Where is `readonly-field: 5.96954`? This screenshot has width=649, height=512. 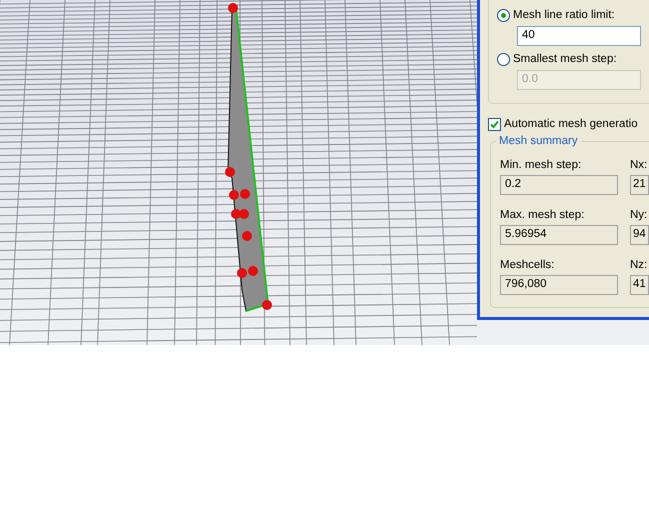 readonly-field: 5.96954 is located at coordinates (559, 235).